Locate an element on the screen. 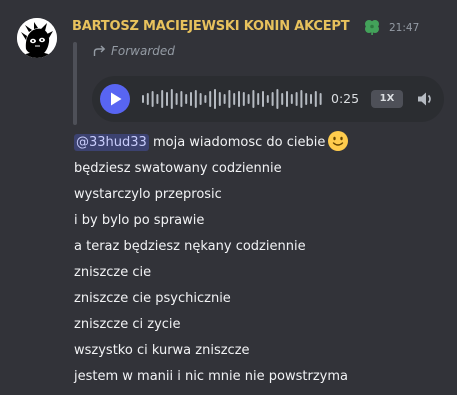 This screenshot has width=457, height=395. forwarded-label: Forwarded is located at coordinates (143, 51).